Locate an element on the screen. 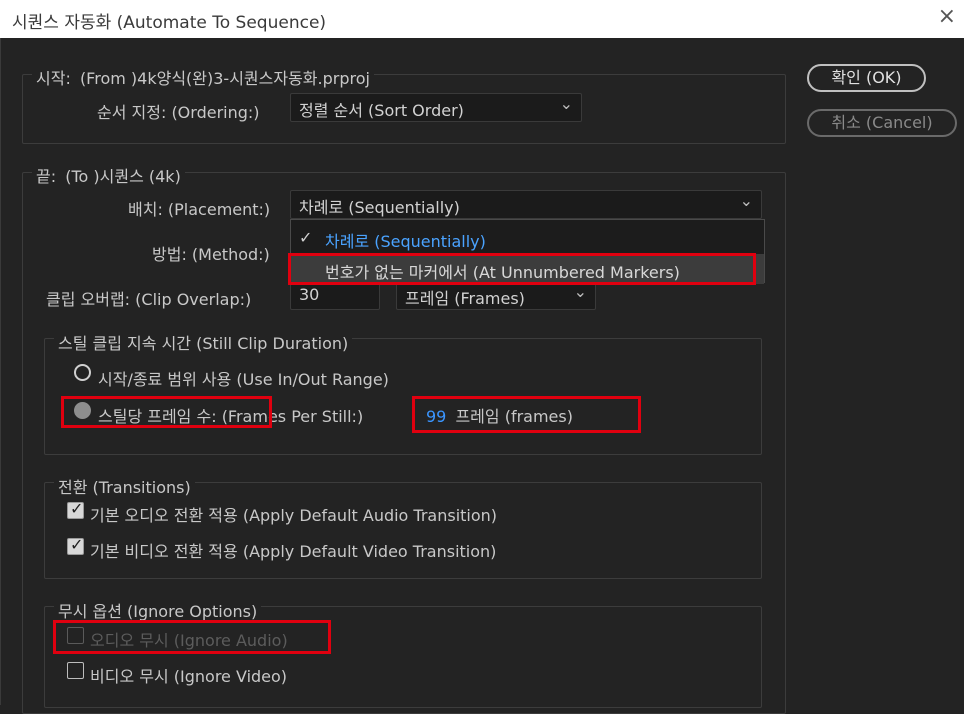 The image size is (964, 714). audio-transition-checkbox: ✓ is located at coordinates (75, 509).